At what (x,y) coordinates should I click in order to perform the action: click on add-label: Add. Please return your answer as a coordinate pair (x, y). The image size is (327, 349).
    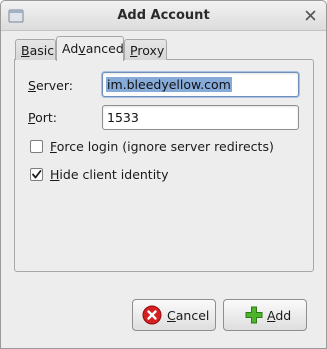
    Looking at the image, I should click on (279, 315).